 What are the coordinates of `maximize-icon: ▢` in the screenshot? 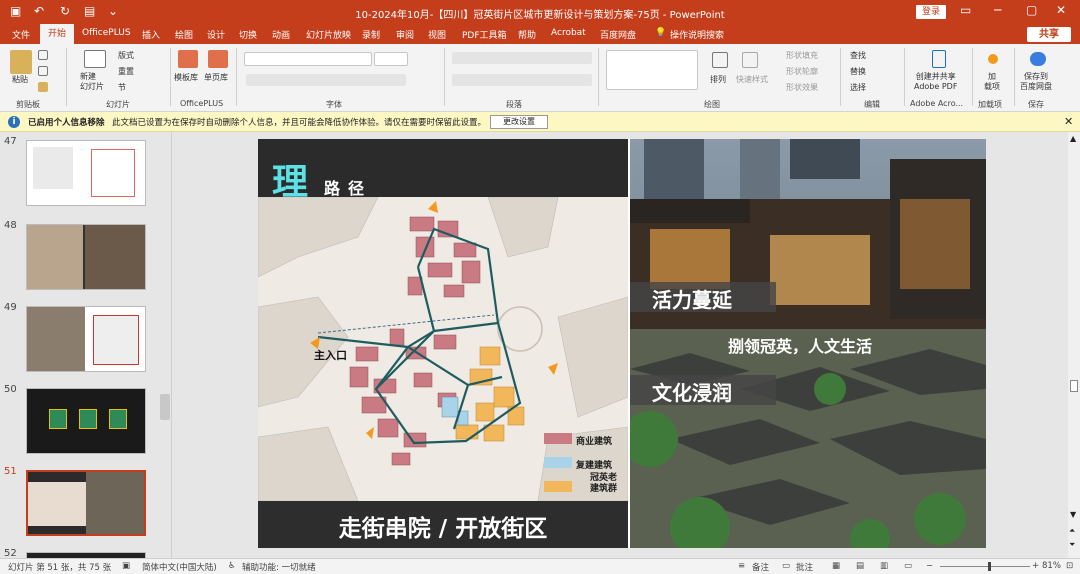 It's located at (1031, 10).